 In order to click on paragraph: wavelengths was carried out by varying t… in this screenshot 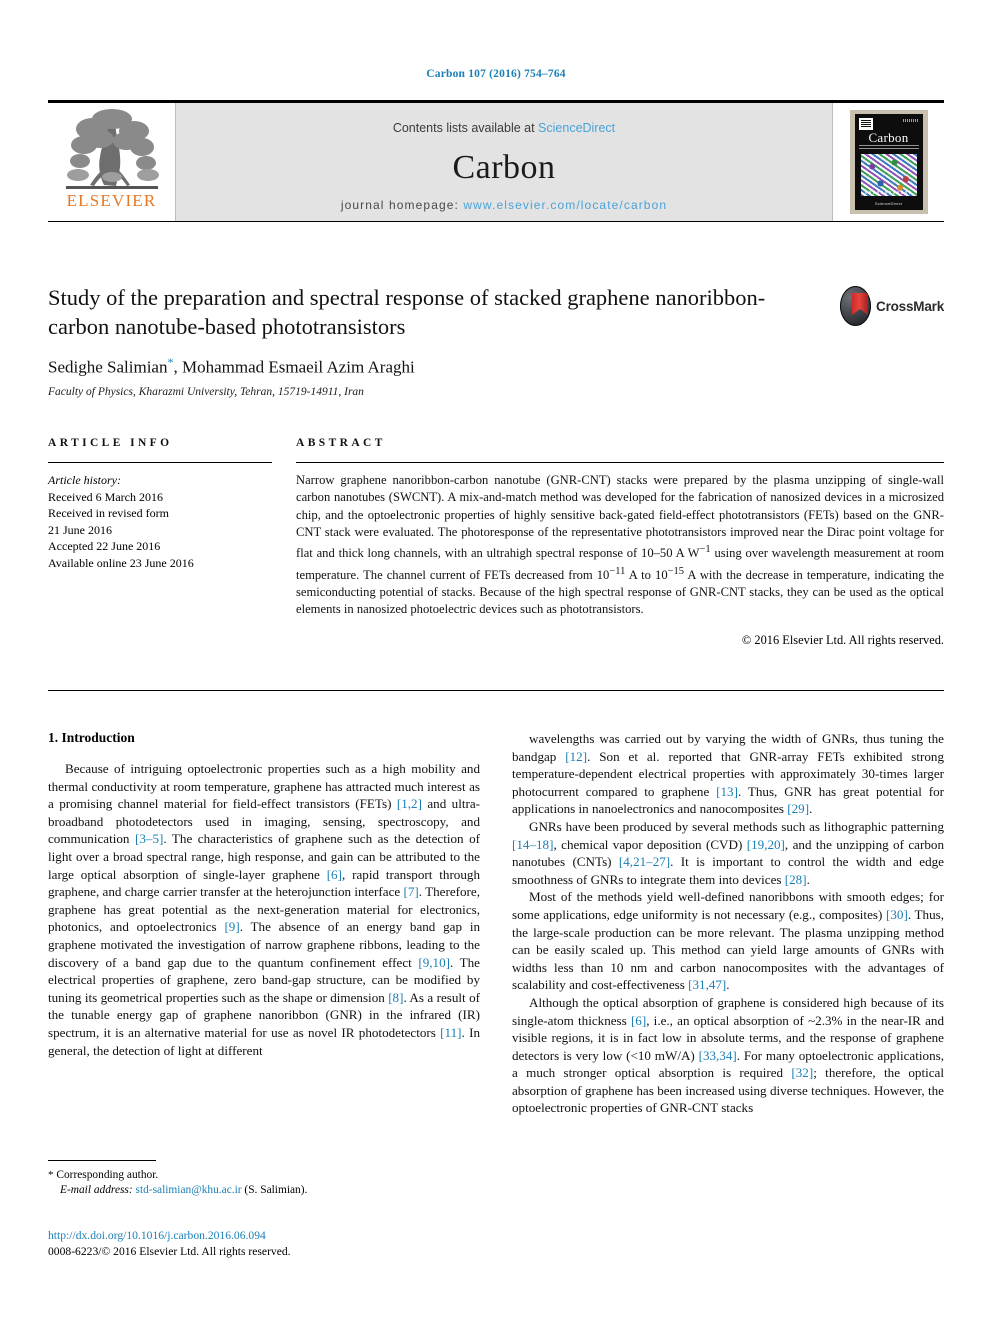, I will do `click(728, 774)`.